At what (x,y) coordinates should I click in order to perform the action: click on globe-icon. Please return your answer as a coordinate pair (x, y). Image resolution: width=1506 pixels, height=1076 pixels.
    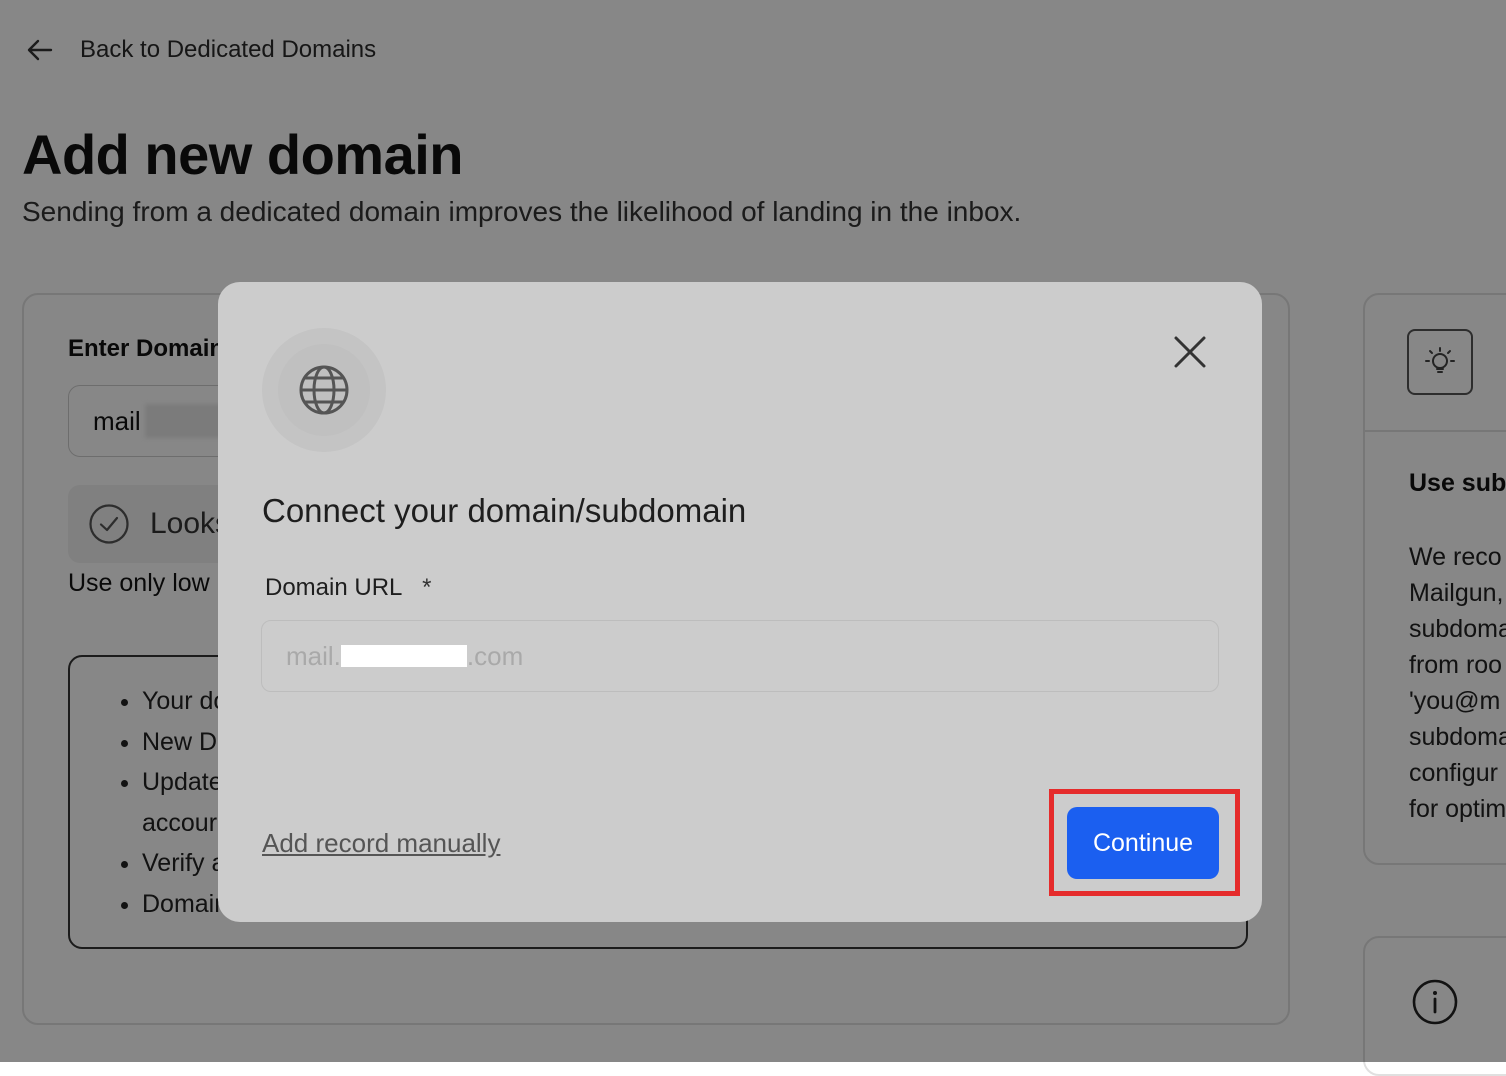
    Looking at the image, I should click on (324, 390).